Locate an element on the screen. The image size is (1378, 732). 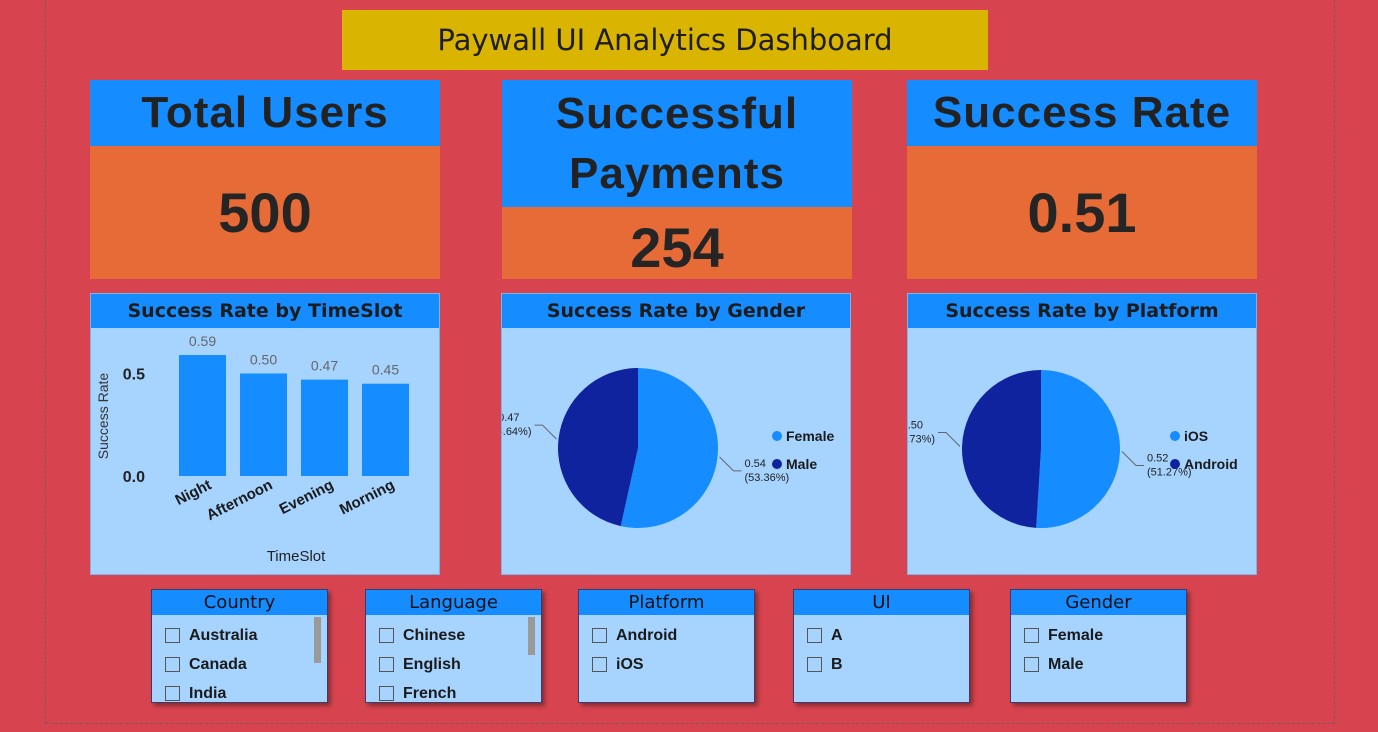
slicer-item-label: Male is located at coordinates (1066, 664).